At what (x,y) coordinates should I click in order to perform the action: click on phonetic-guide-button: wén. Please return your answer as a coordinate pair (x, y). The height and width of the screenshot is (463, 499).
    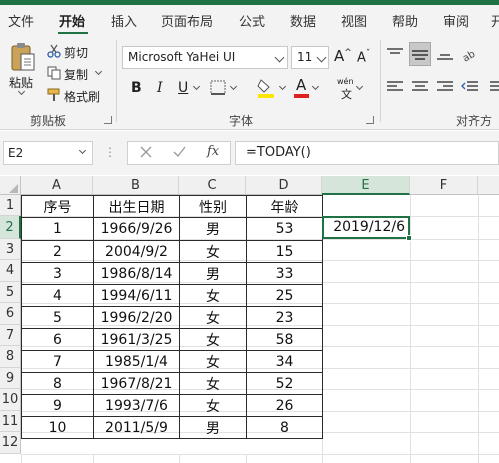
    Looking at the image, I should click on (345, 81).